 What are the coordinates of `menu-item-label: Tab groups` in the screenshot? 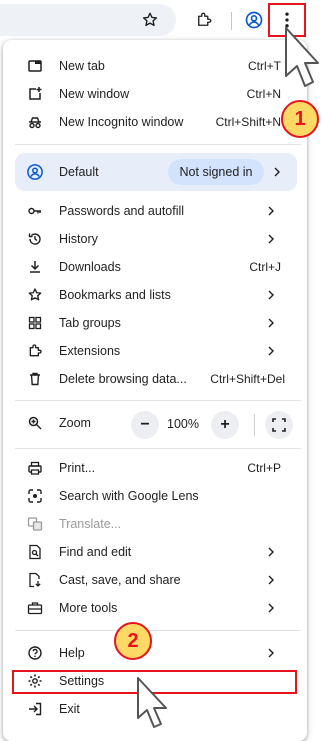 It's located at (90, 323).